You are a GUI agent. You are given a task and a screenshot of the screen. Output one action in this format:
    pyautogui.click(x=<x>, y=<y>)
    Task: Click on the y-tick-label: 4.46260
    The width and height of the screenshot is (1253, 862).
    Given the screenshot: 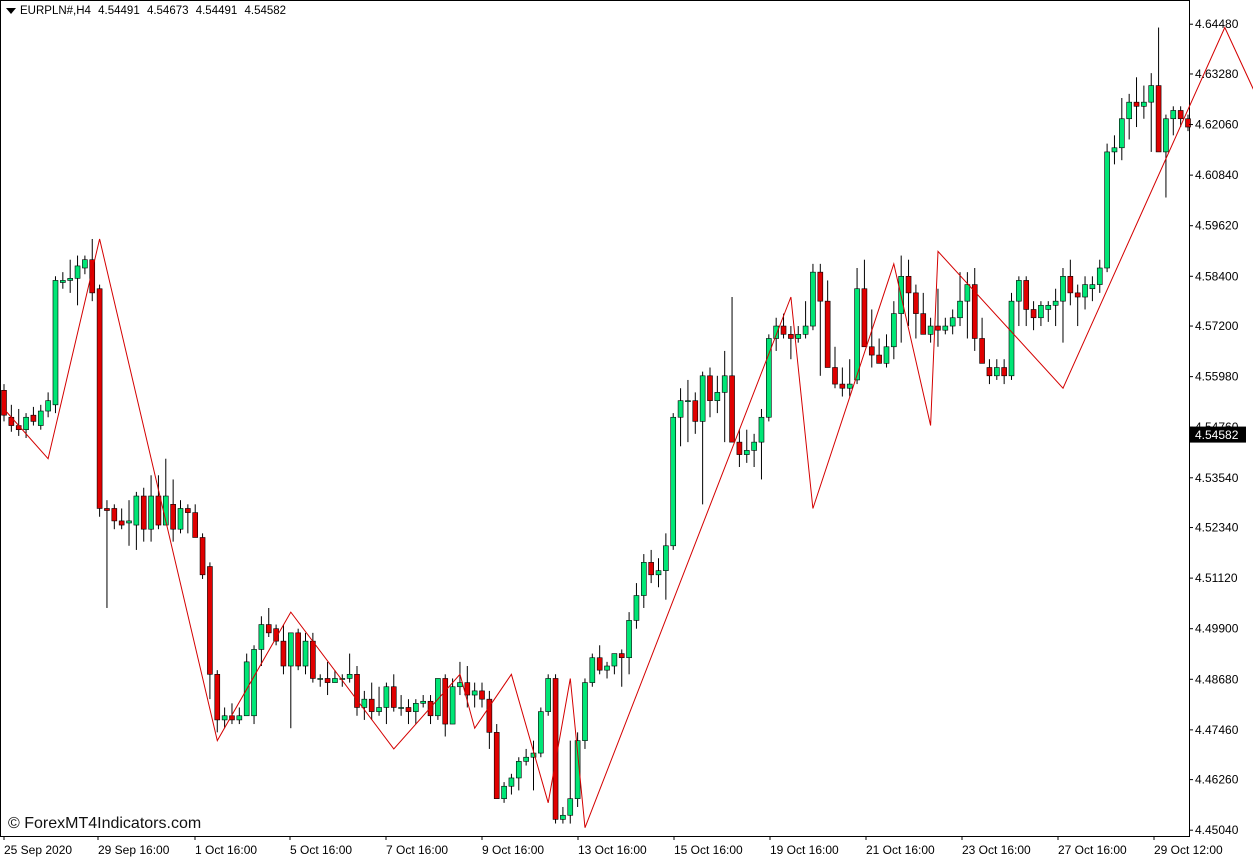 What is the action you would take?
    pyautogui.click(x=1217, y=780)
    